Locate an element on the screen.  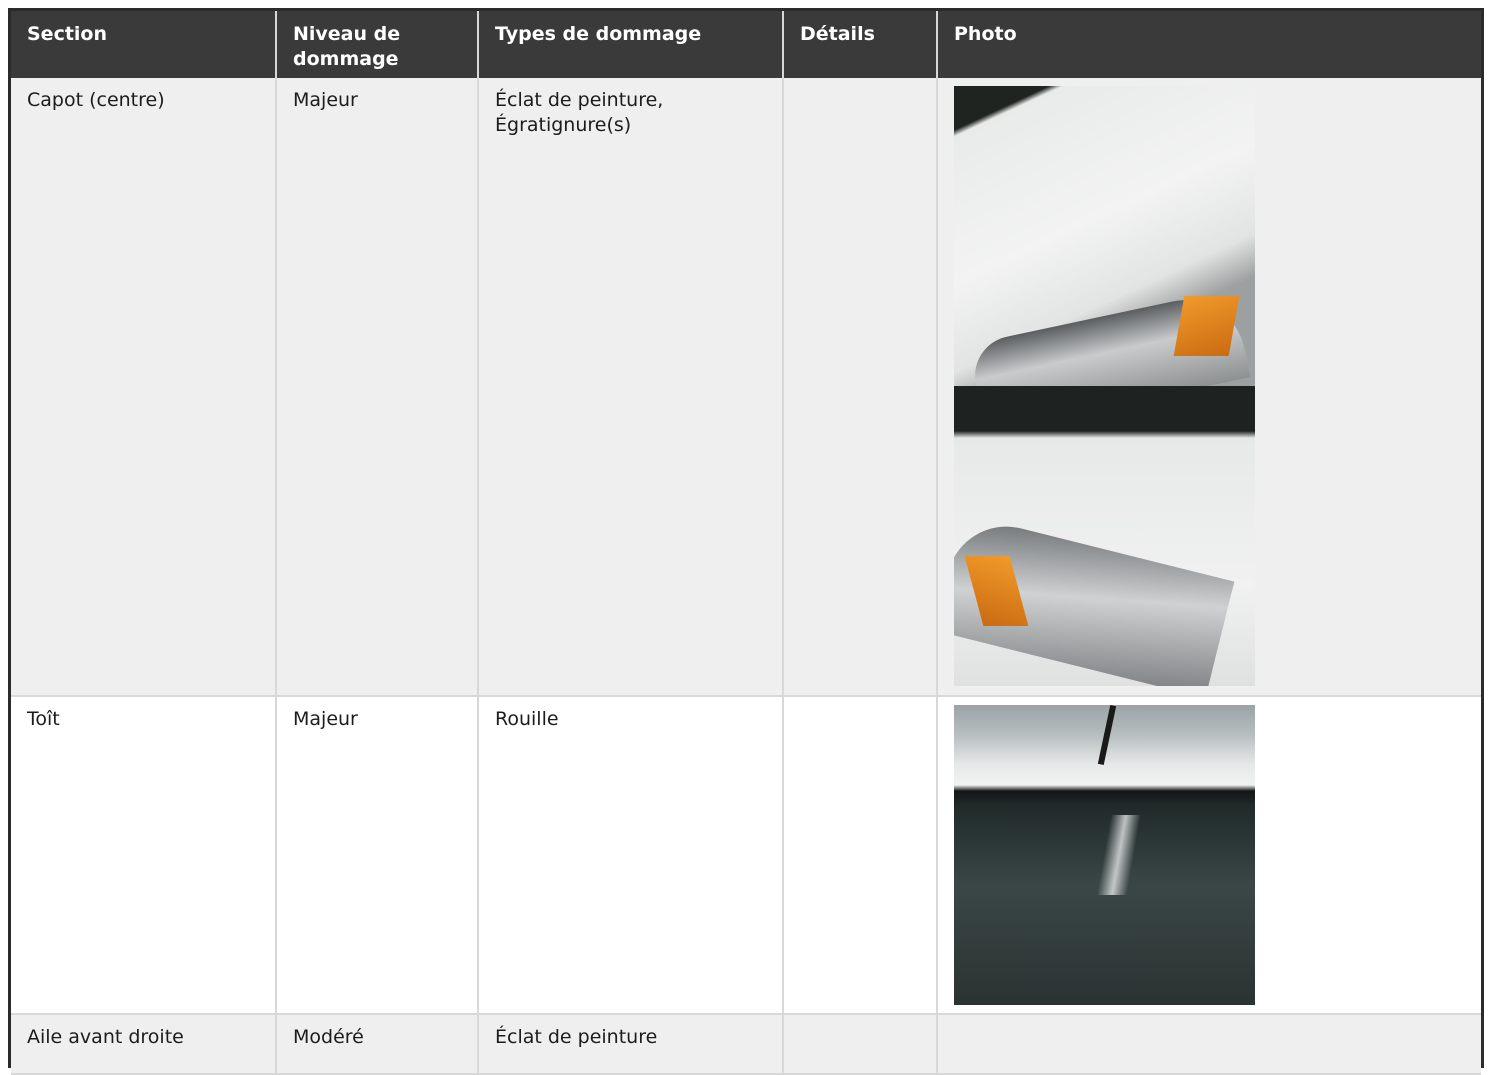
header-niveau: Niveau de dommage is located at coordinates (377, 44).